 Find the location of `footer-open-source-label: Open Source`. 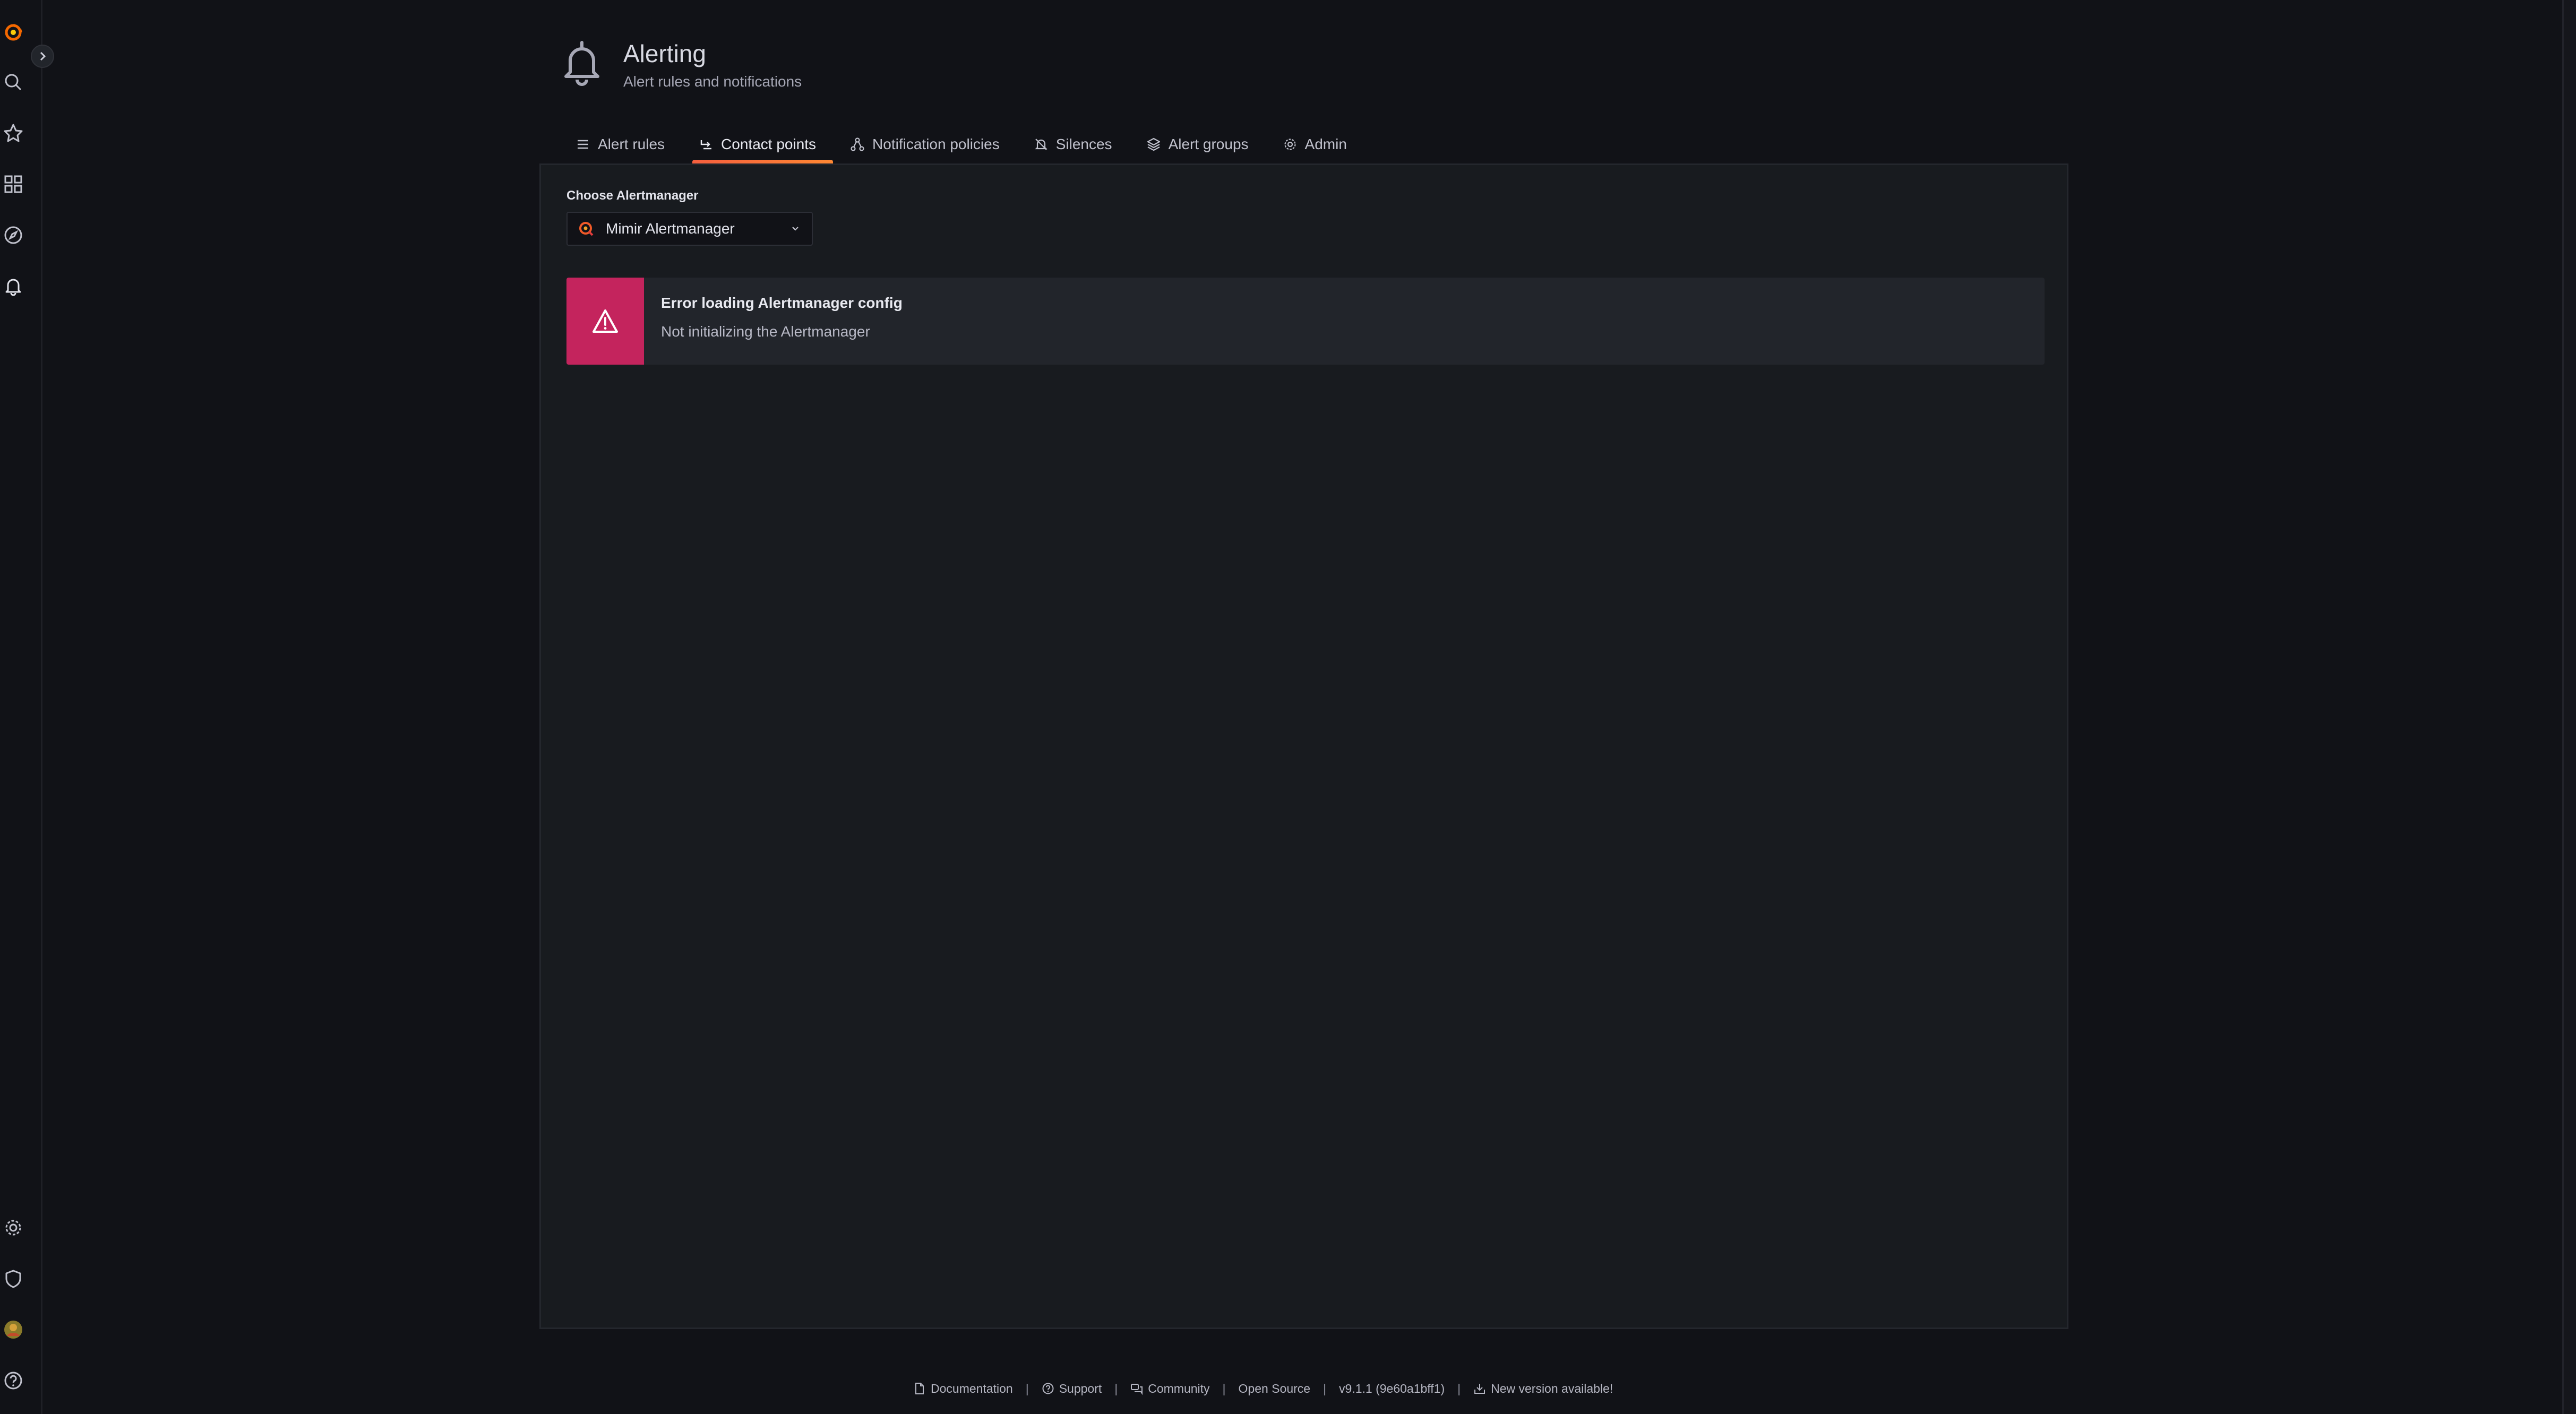

footer-open-source-label: Open Source is located at coordinates (1275, 1388).